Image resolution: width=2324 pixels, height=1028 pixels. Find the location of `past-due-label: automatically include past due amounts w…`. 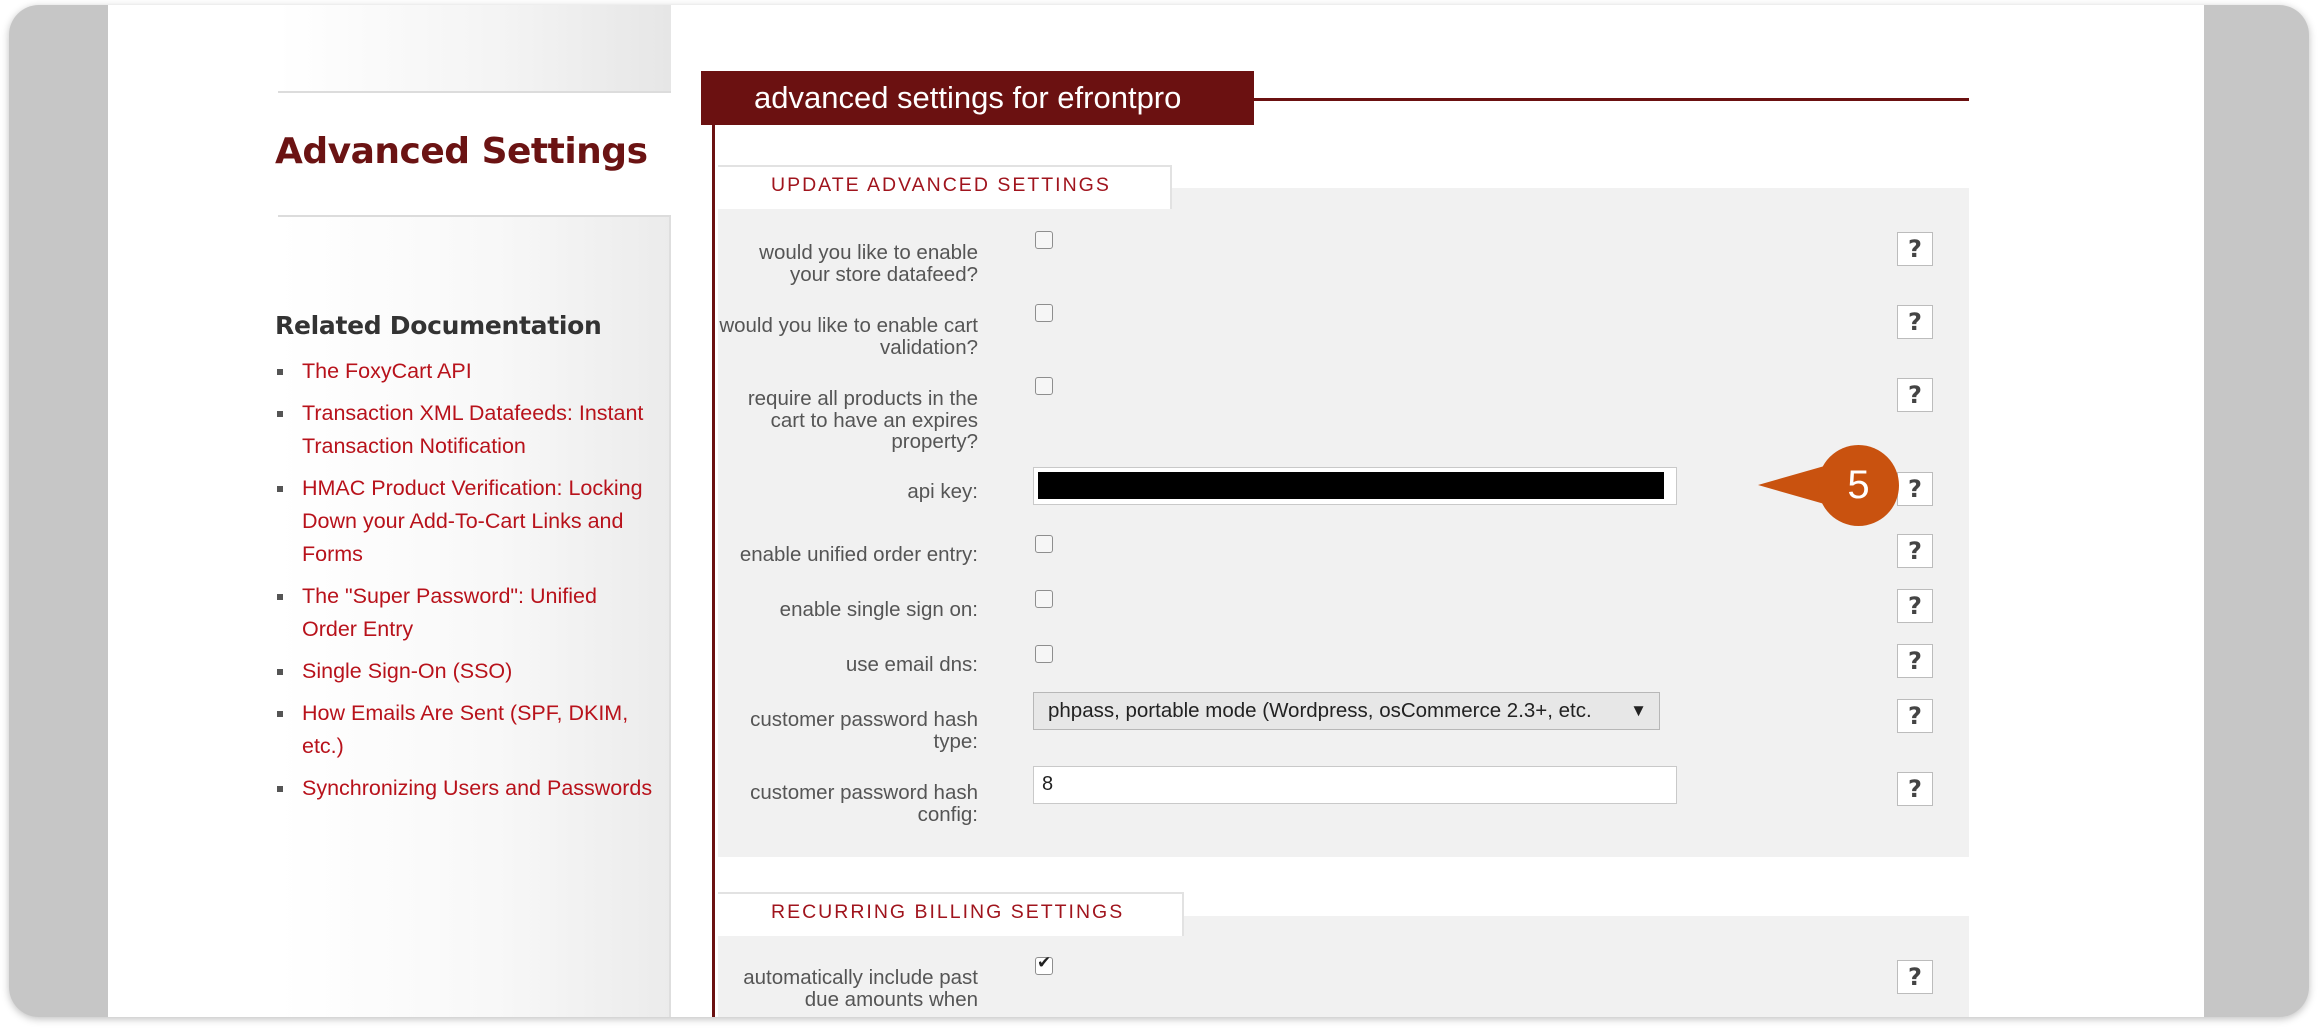

past-due-label: automatically include past due amounts w… is located at coordinates (860, 988).